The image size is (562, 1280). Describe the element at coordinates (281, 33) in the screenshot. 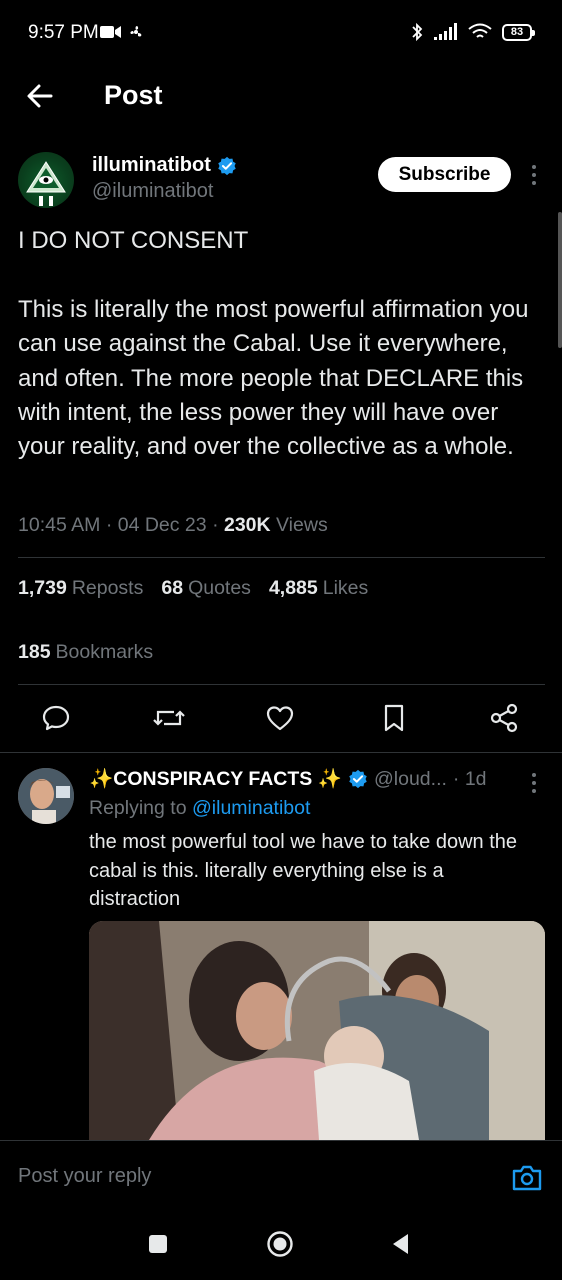

I see `status-bar: 9:57 PM 83` at that location.